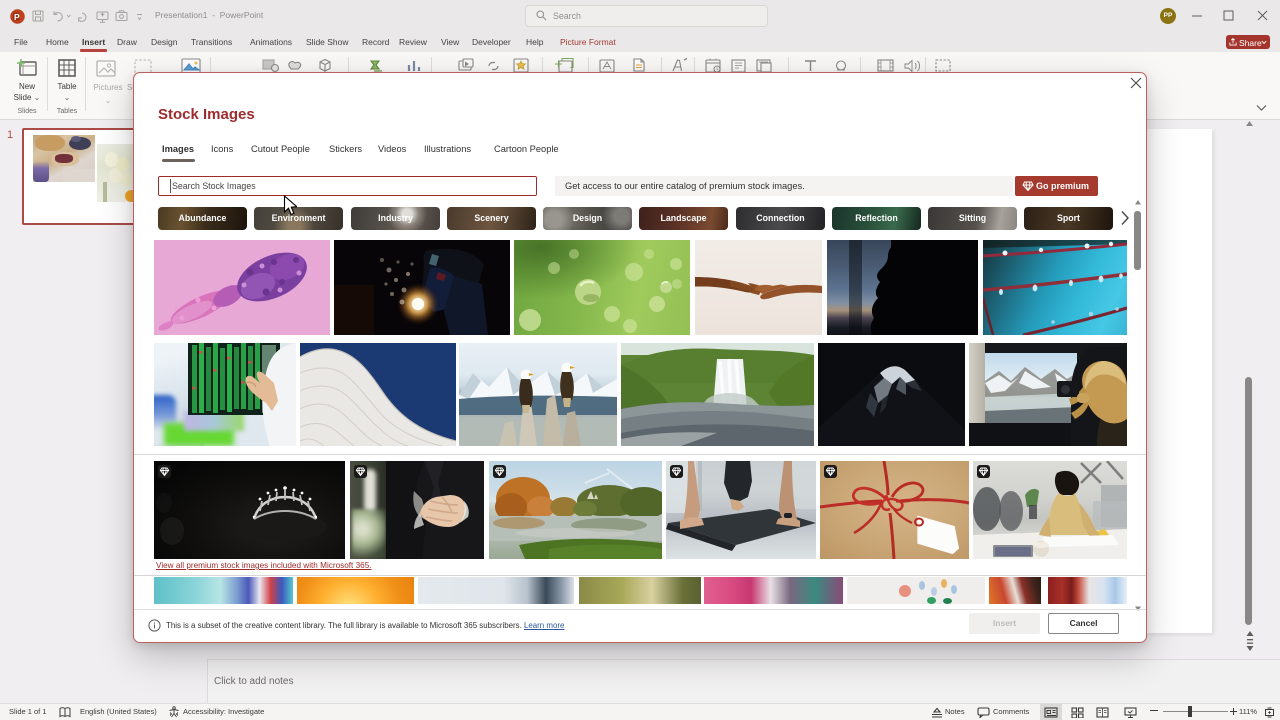 This screenshot has width=1280, height=720. Describe the element at coordinates (17, 17) in the screenshot. I see `svg-text: P` at that location.